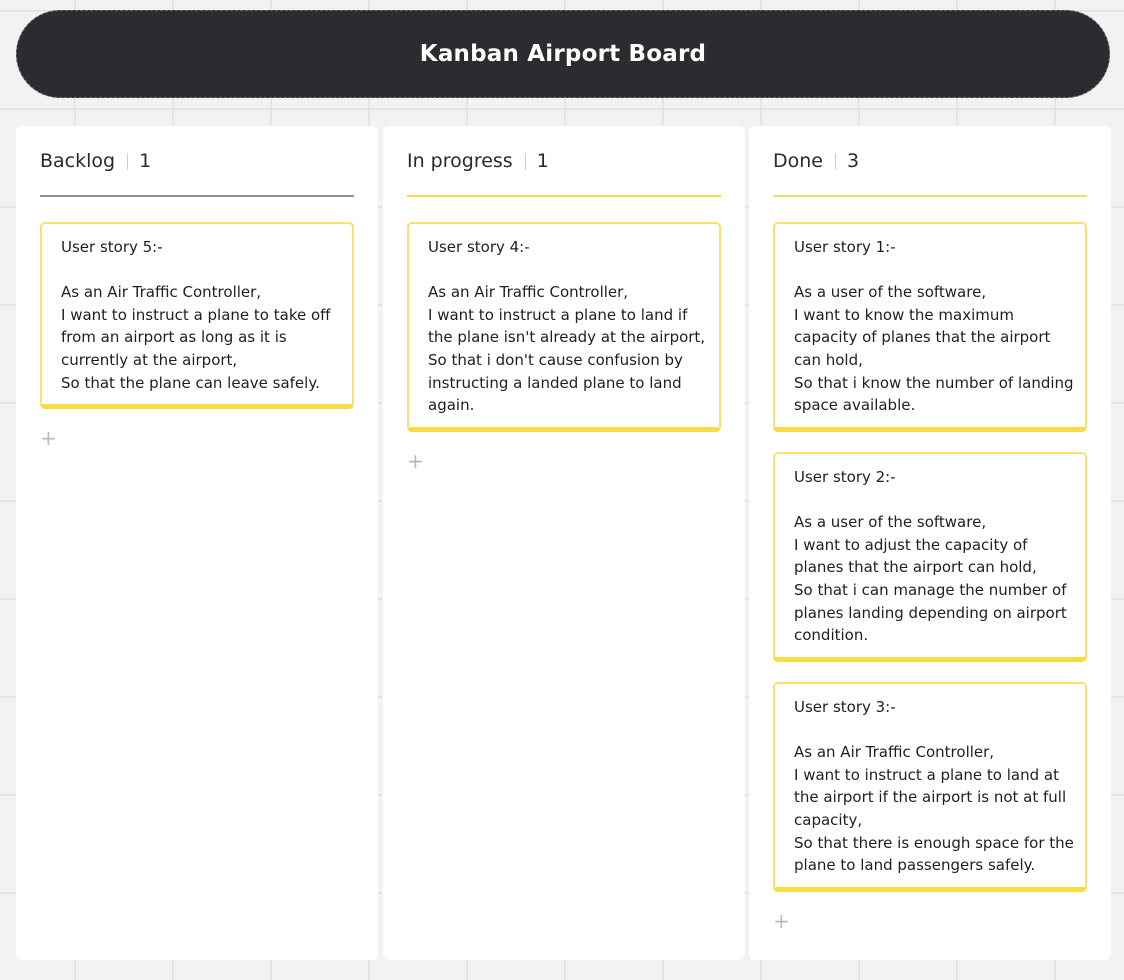 This screenshot has width=1124, height=980. I want to click on card-title: User story 3:-, so click(845, 707).